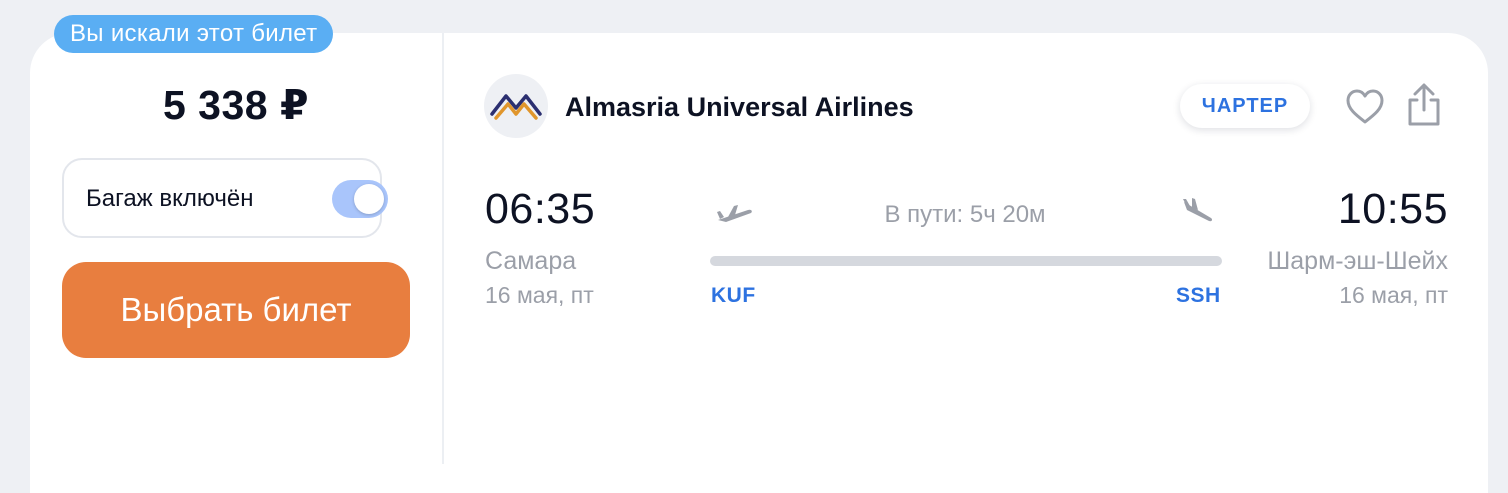 Image resolution: width=1508 pixels, height=493 pixels. I want to click on heart-icon, so click(1365, 107).